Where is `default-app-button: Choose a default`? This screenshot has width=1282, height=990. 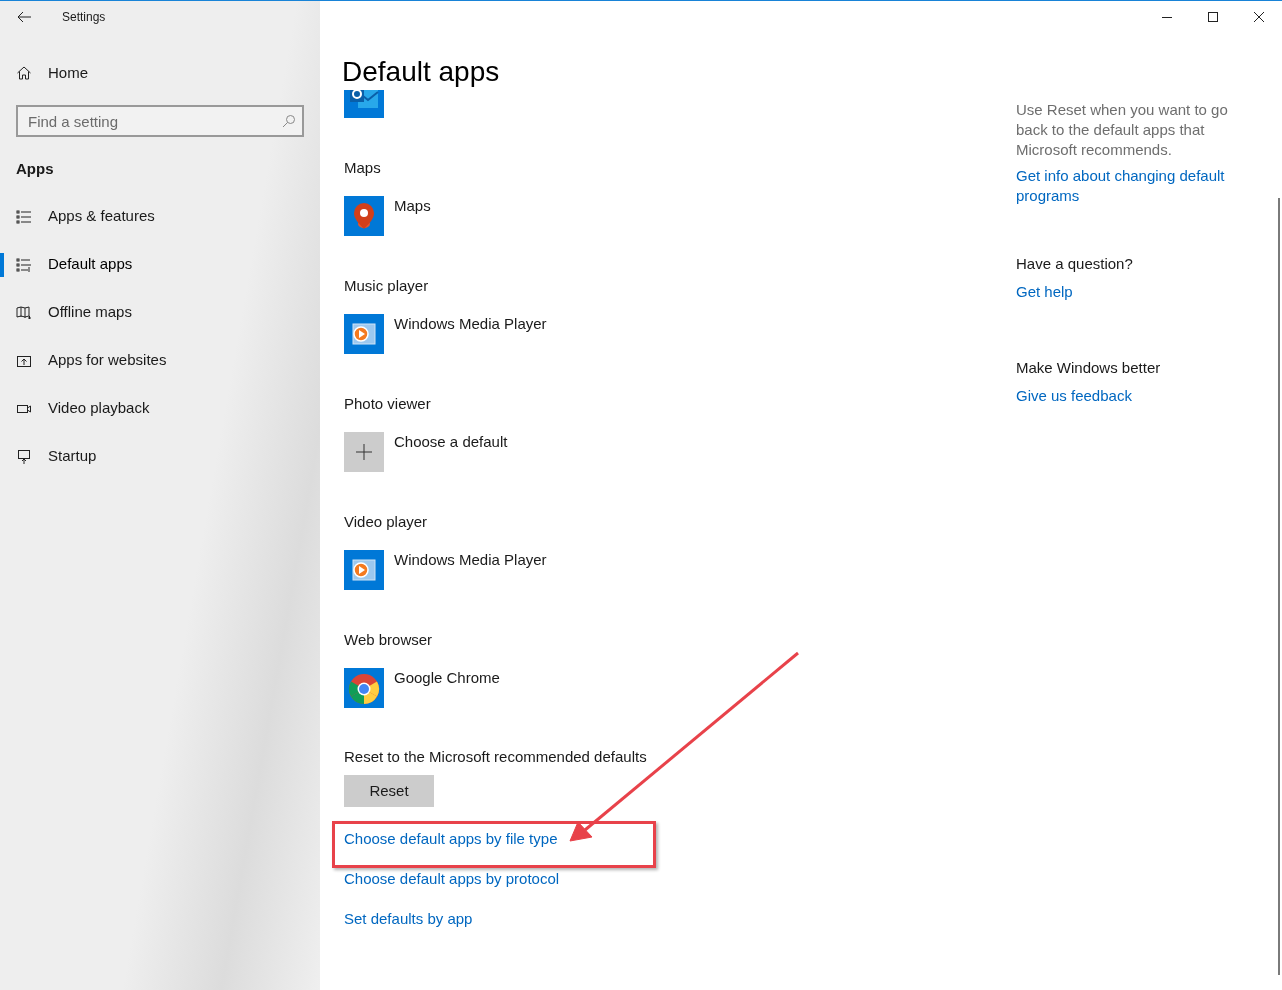
default-app-button: Choose a default is located at coordinates (451, 442).